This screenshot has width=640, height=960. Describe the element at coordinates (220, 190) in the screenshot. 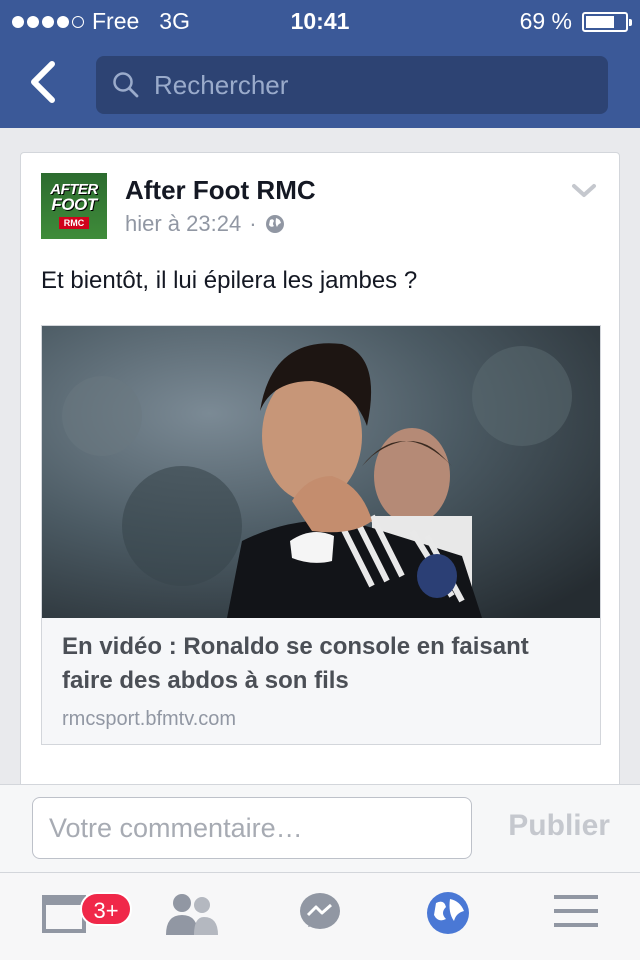

I see `post-author: After Foot RMC` at that location.